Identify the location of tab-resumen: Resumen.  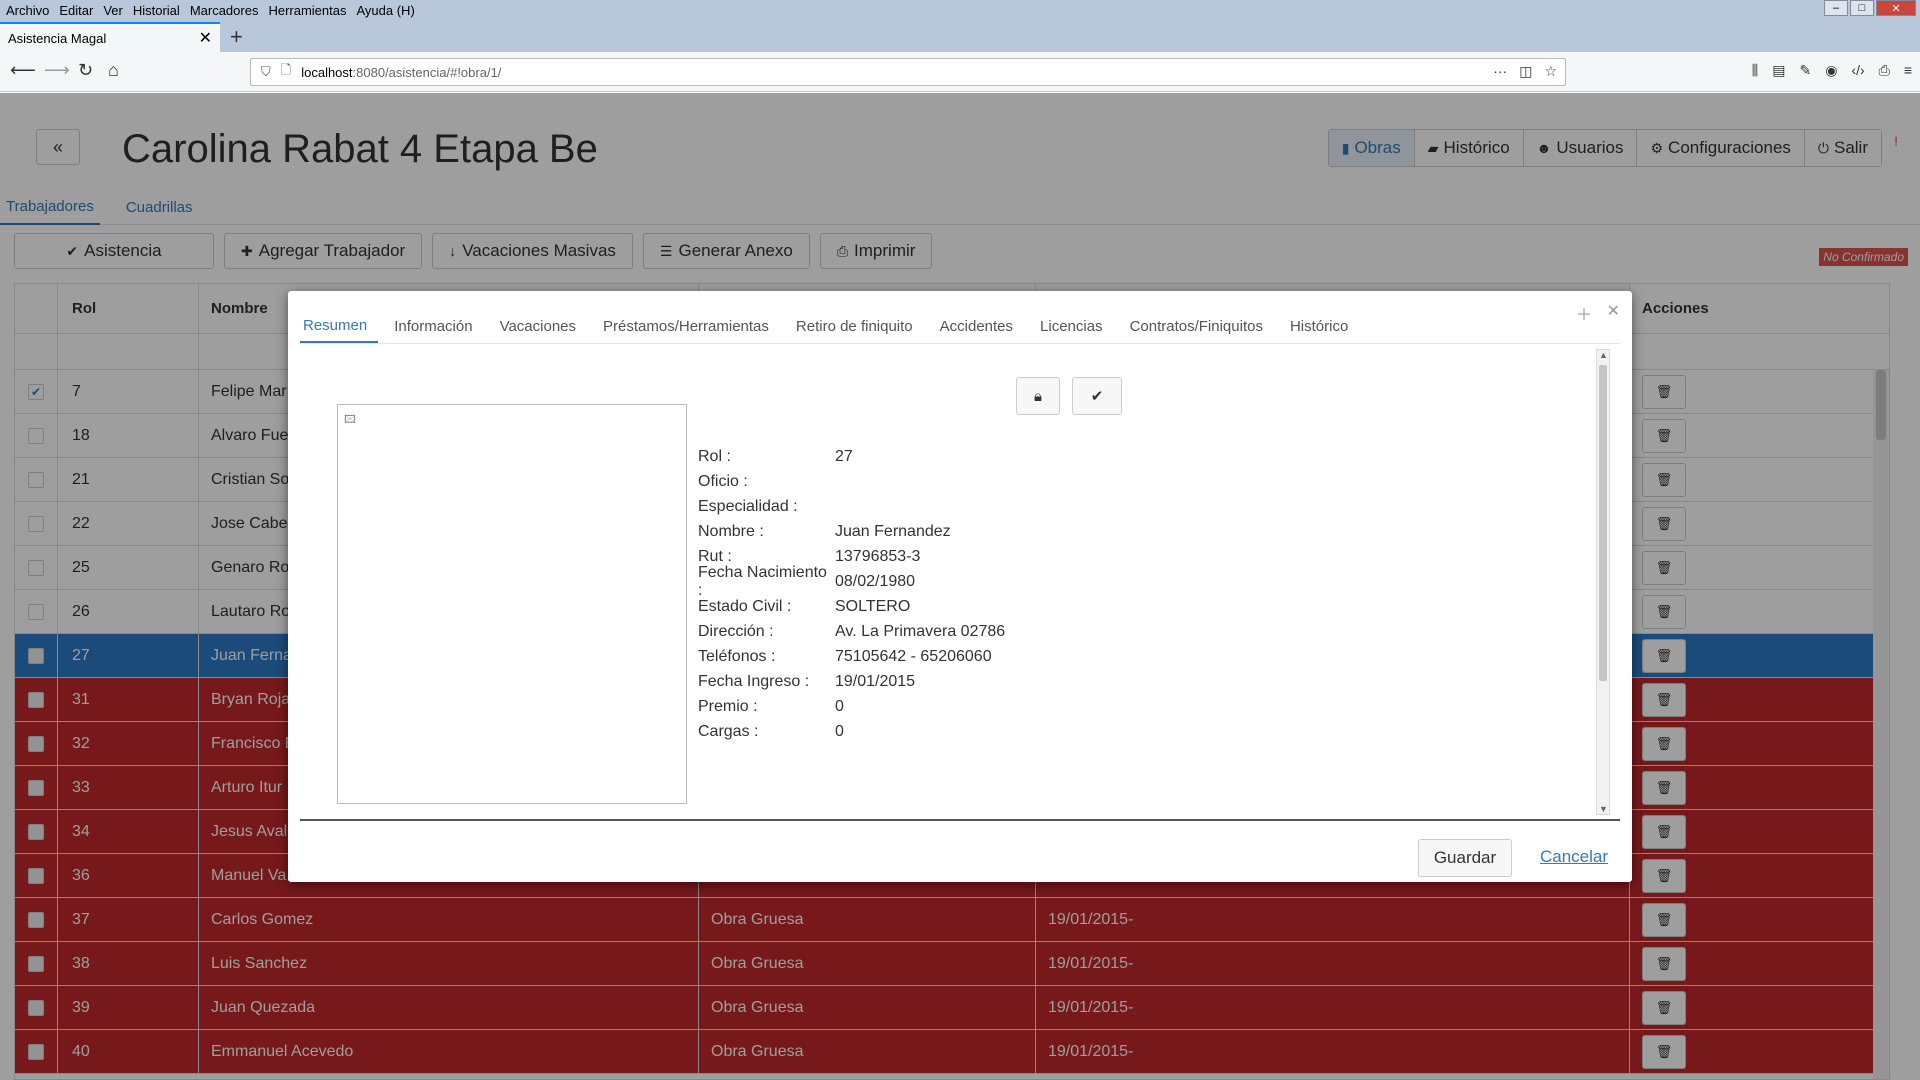
(339, 326).